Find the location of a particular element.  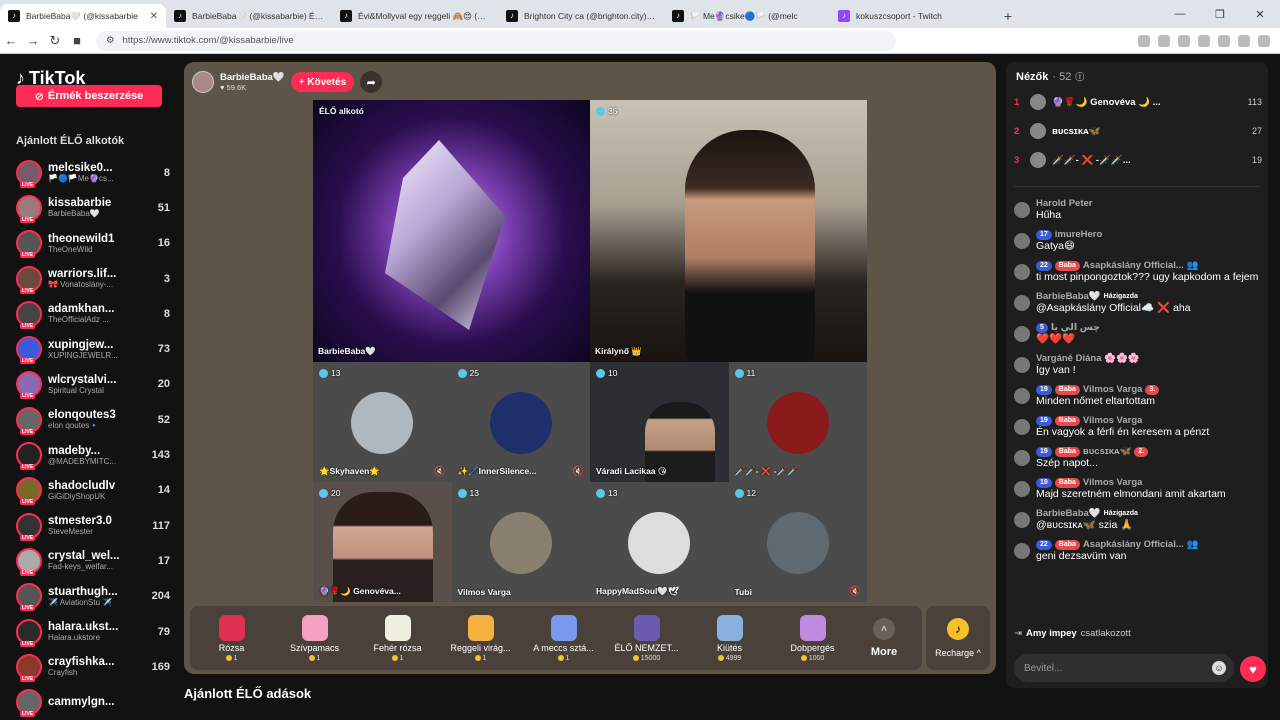

sidebar-creator: LIVE elonqoutes3 elon qoutes🔹 52 is located at coordinates (94, 419).